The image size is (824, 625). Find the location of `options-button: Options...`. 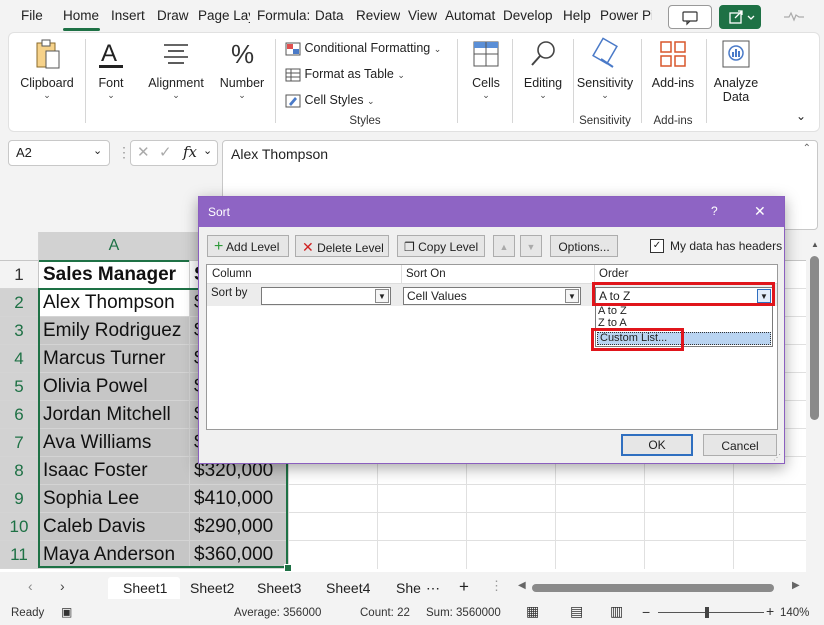

options-button: Options... is located at coordinates (584, 246).